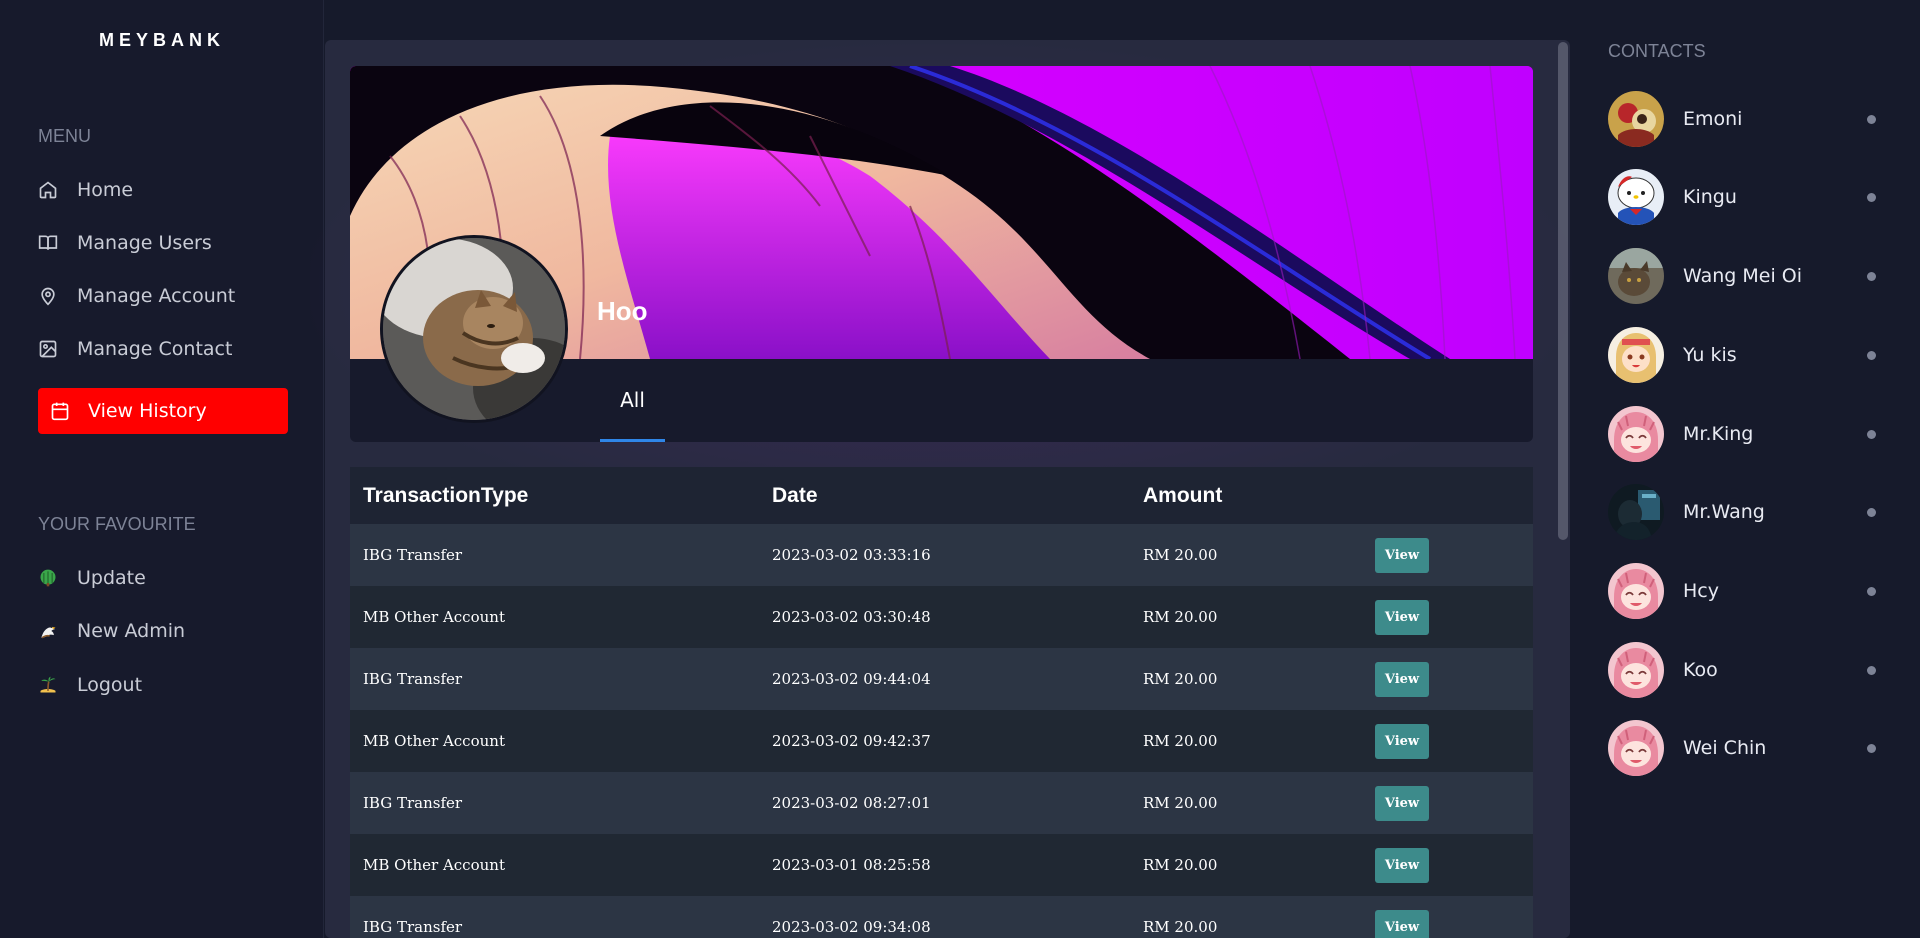 Image resolution: width=1920 pixels, height=938 pixels. I want to click on cell-date: 2023-03-02 09:34:08, so click(851, 927).